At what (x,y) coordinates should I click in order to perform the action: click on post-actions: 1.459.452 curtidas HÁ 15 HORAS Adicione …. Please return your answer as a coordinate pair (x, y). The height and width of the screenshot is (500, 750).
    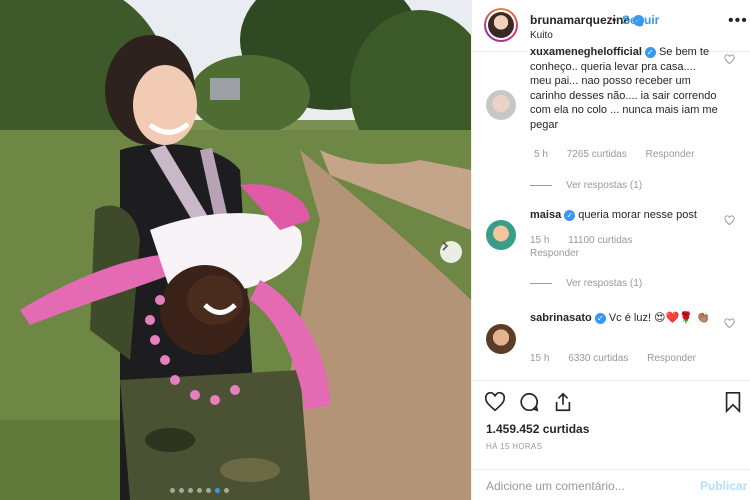
    Looking at the image, I should click on (611, 440).